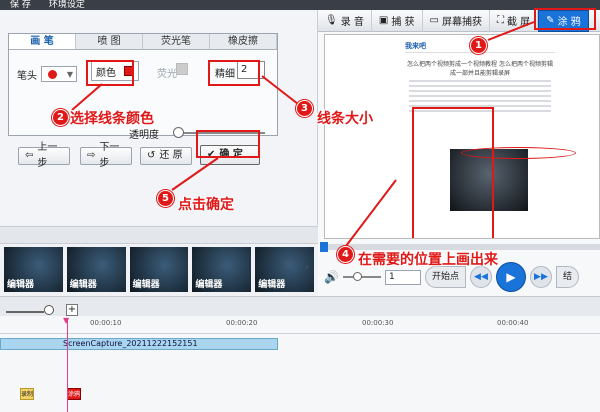 Image resolution: width=600 pixels, height=412 pixels. Describe the element at coordinates (304, 108) in the screenshot. I see `step-badge-3: 3` at that location.